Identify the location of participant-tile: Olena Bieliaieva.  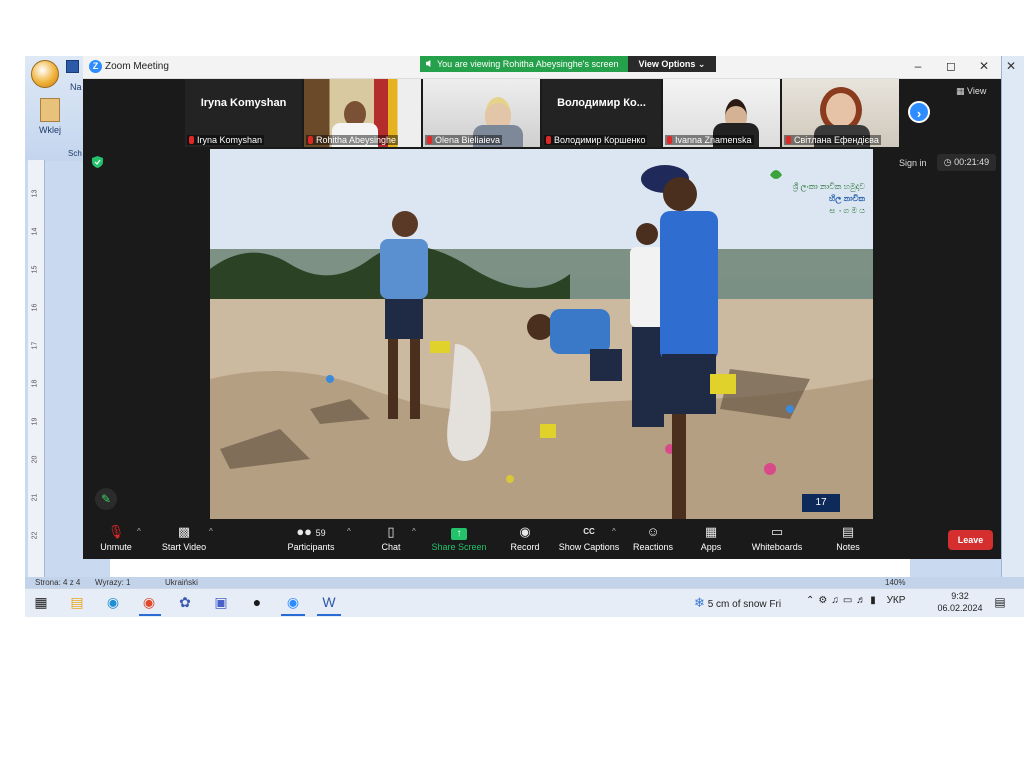
(481, 113).